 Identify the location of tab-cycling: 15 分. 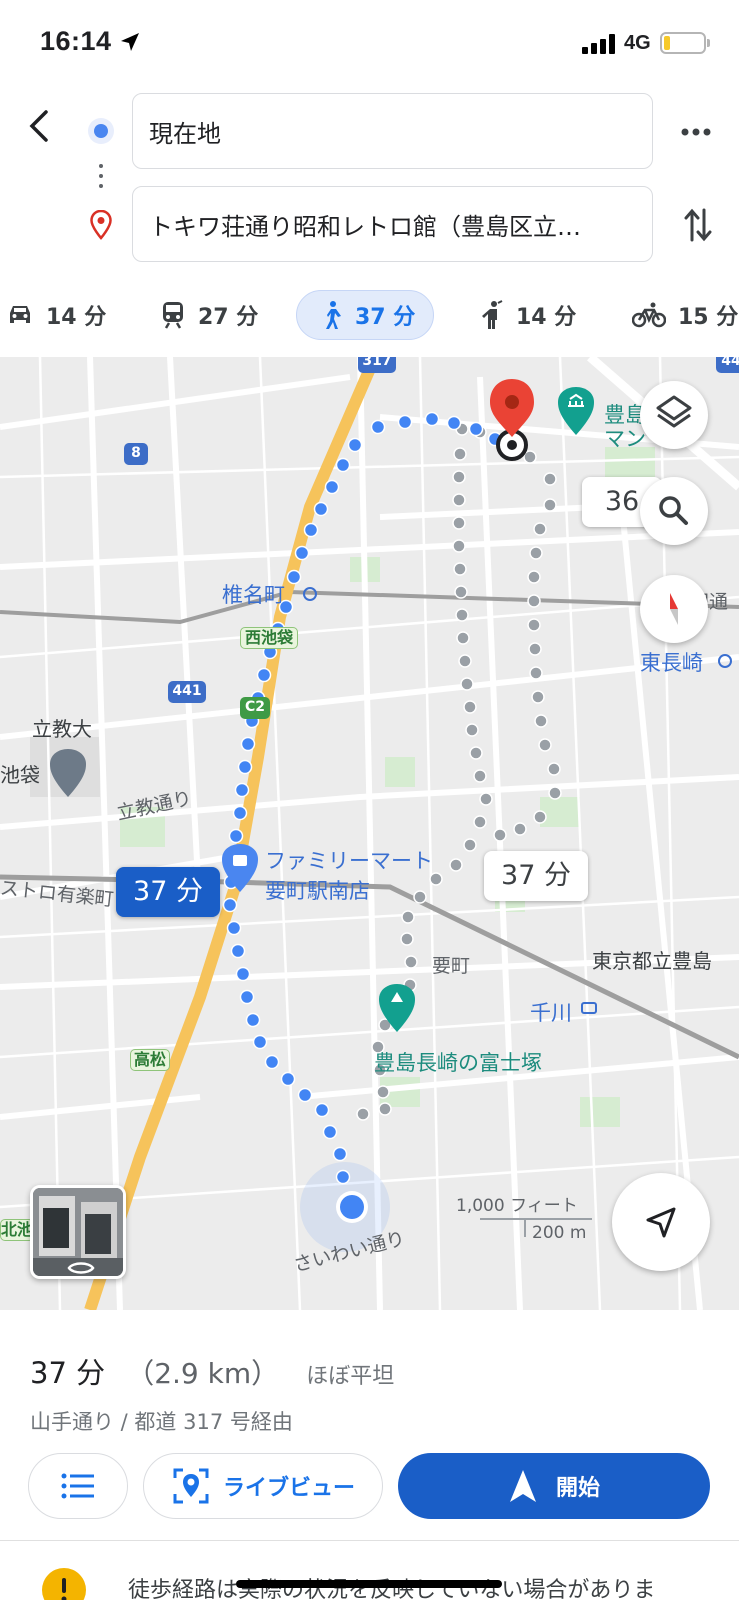
(685, 315).